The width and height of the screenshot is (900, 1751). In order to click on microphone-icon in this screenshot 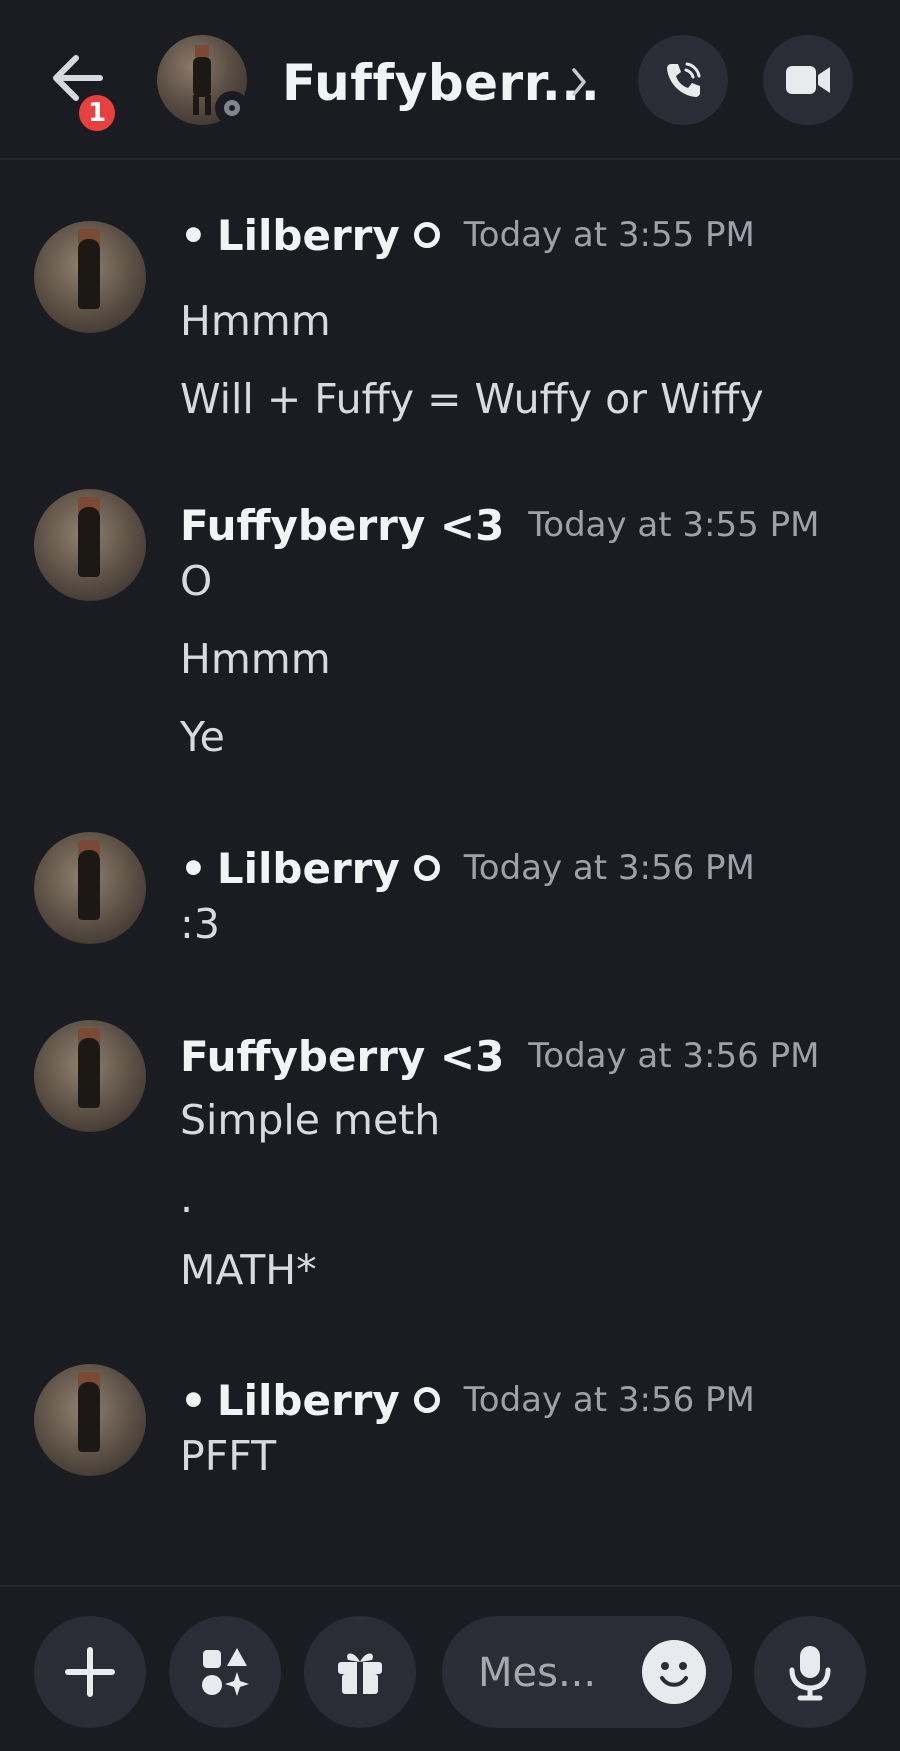, I will do `click(810, 1673)`.